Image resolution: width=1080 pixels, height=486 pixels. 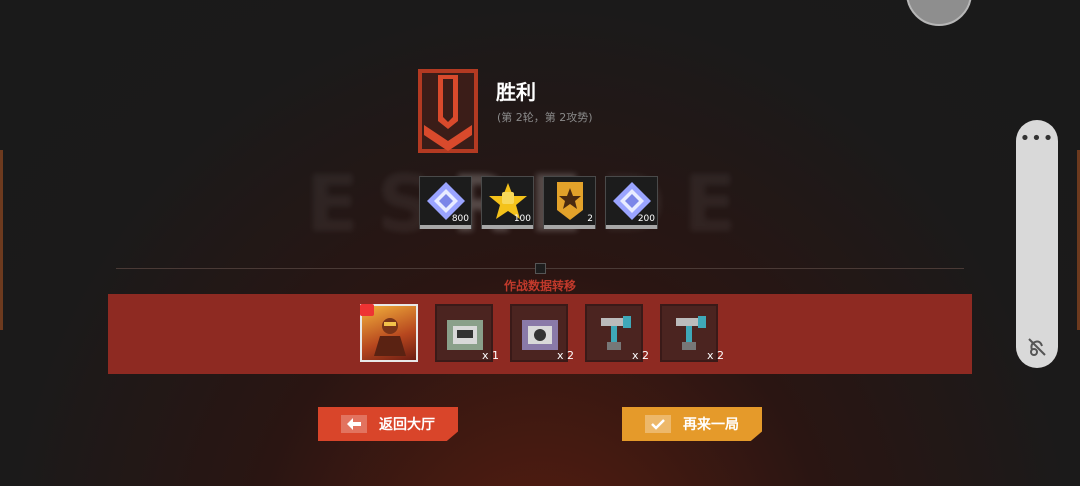 What do you see at coordinates (448, 111) in the screenshot?
I see `victory-emblem-icon` at bounding box center [448, 111].